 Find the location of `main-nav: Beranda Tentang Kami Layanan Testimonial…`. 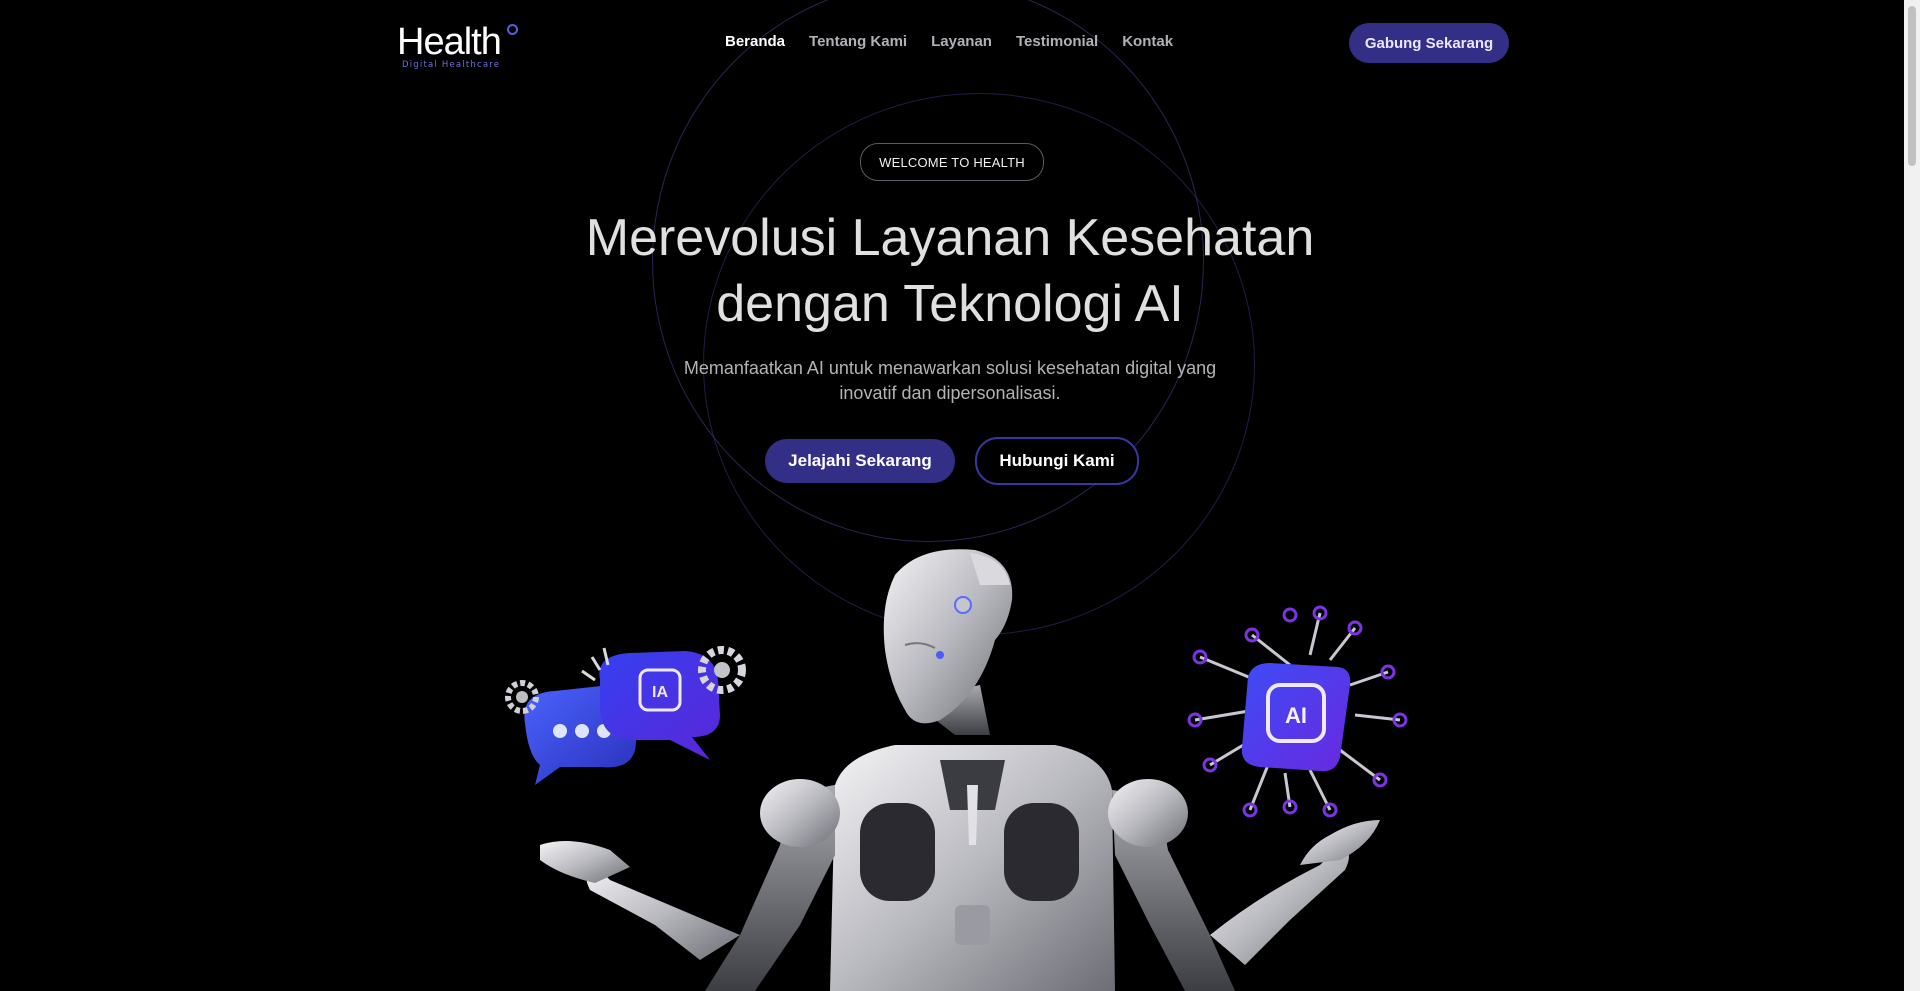

main-nav: Beranda Tentang Kami Layanan Testimonial… is located at coordinates (949, 41).